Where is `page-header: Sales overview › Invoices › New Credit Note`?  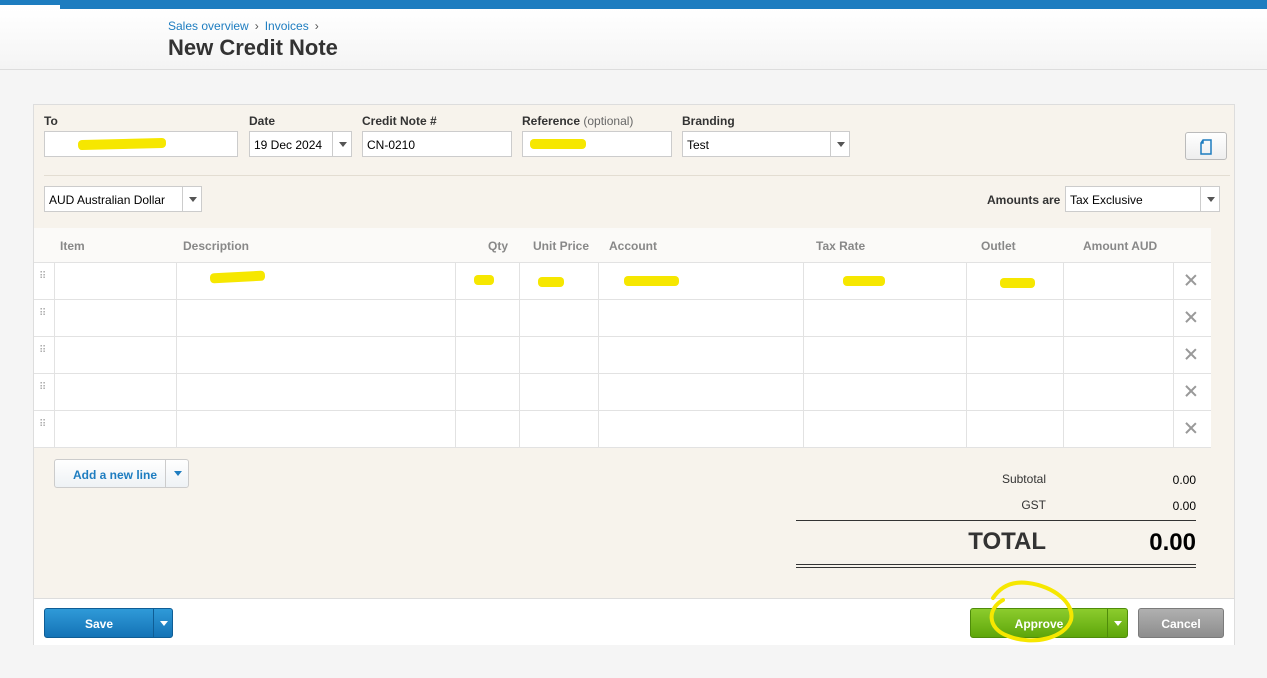
page-header: Sales overview › Invoices › New Credit Note is located at coordinates (633, 39).